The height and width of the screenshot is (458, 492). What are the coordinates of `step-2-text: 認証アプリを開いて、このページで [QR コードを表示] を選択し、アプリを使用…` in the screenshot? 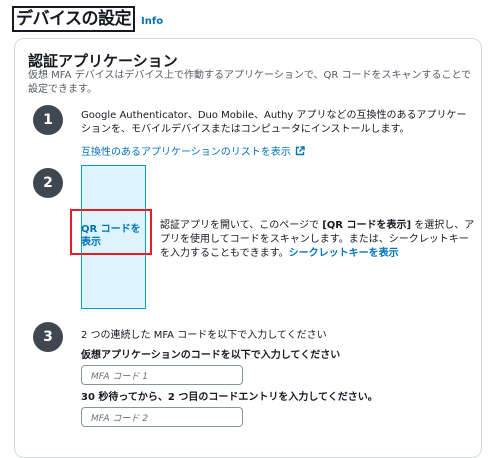 It's located at (319, 240).